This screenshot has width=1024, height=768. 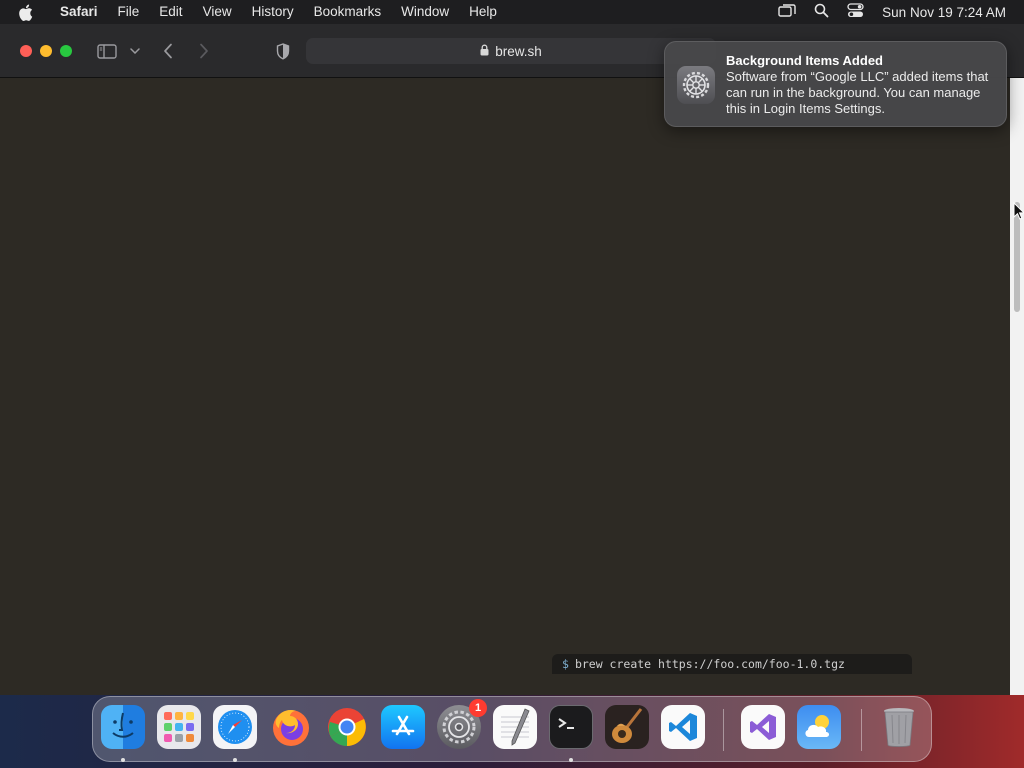 What do you see at coordinates (462, 724) in the screenshot?
I see `system-settings-icon: 1` at bounding box center [462, 724].